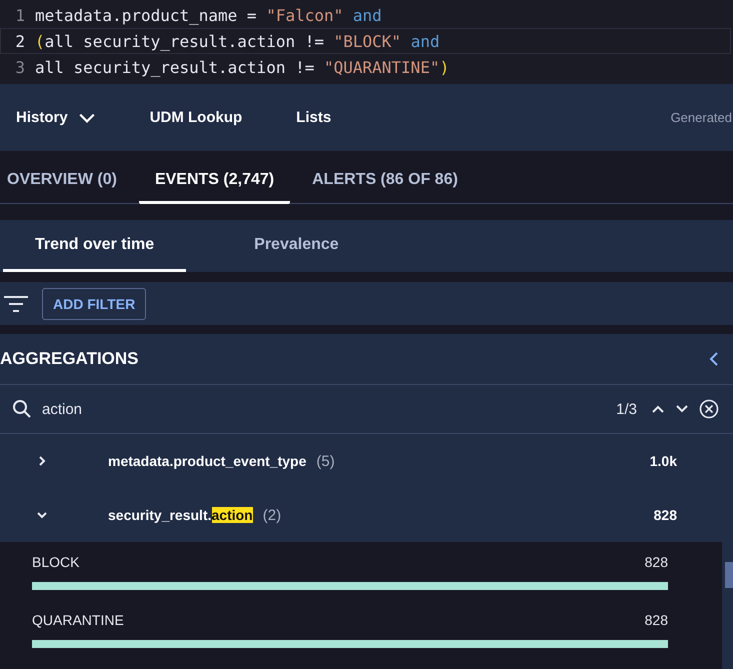  What do you see at coordinates (196, 117) in the screenshot?
I see `toolbar-button: UDM Lookup` at bounding box center [196, 117].